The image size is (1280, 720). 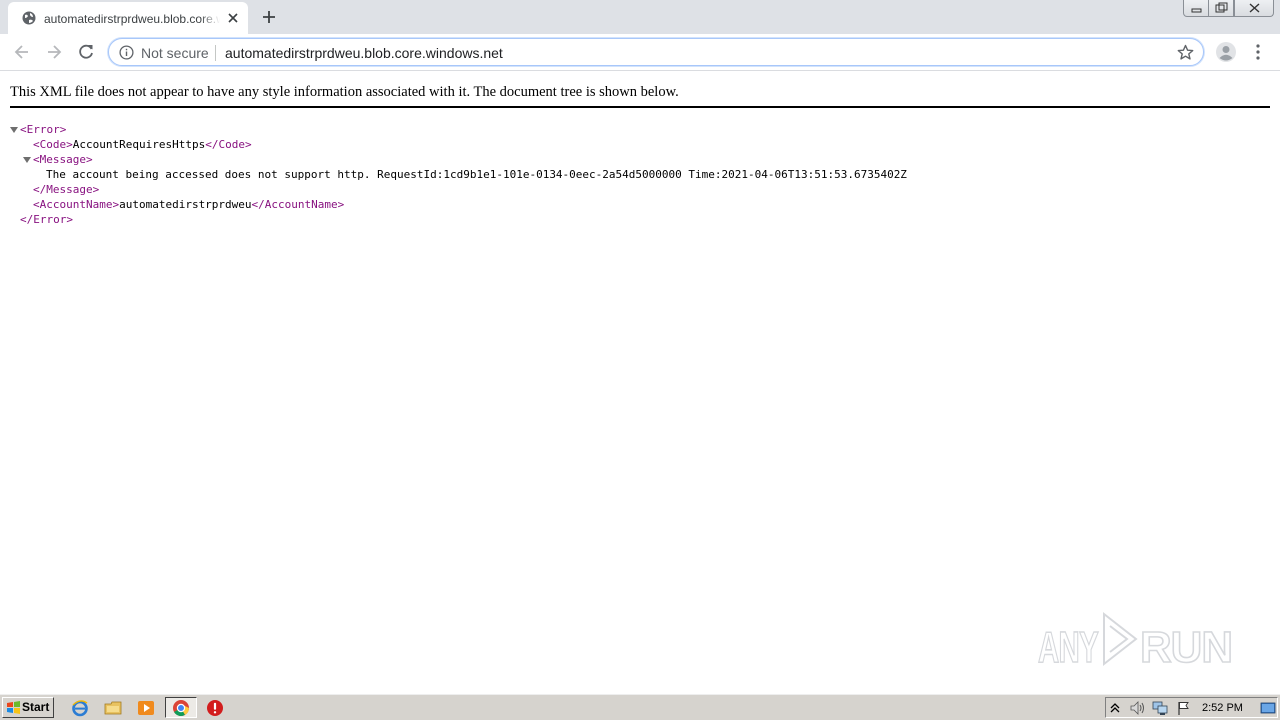 What do you see at coordinates (1268, 708) in the screenshot?
I see `show-desktop-icon` at bounding box center [1268, 708].